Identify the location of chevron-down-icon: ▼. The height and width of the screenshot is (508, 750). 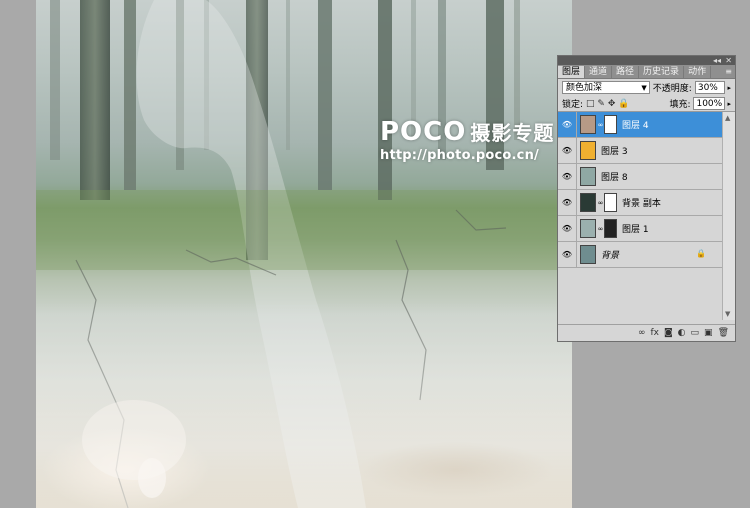
(644, 88).